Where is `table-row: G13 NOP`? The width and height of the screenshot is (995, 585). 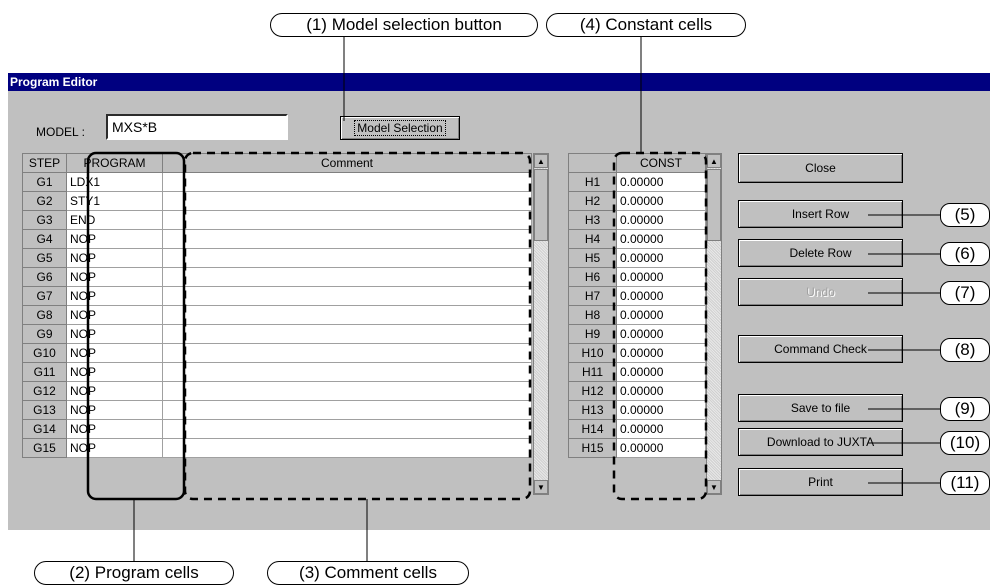 table-row: G13 NOP is located at coordinates (277, 410).